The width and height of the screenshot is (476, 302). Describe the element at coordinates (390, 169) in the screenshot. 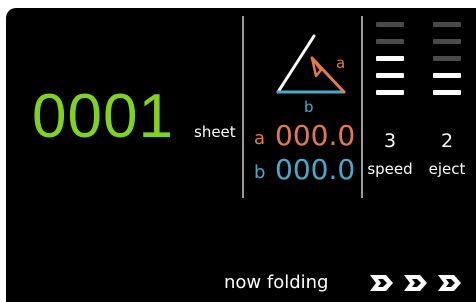

I see `speed-label: speed` at that location.